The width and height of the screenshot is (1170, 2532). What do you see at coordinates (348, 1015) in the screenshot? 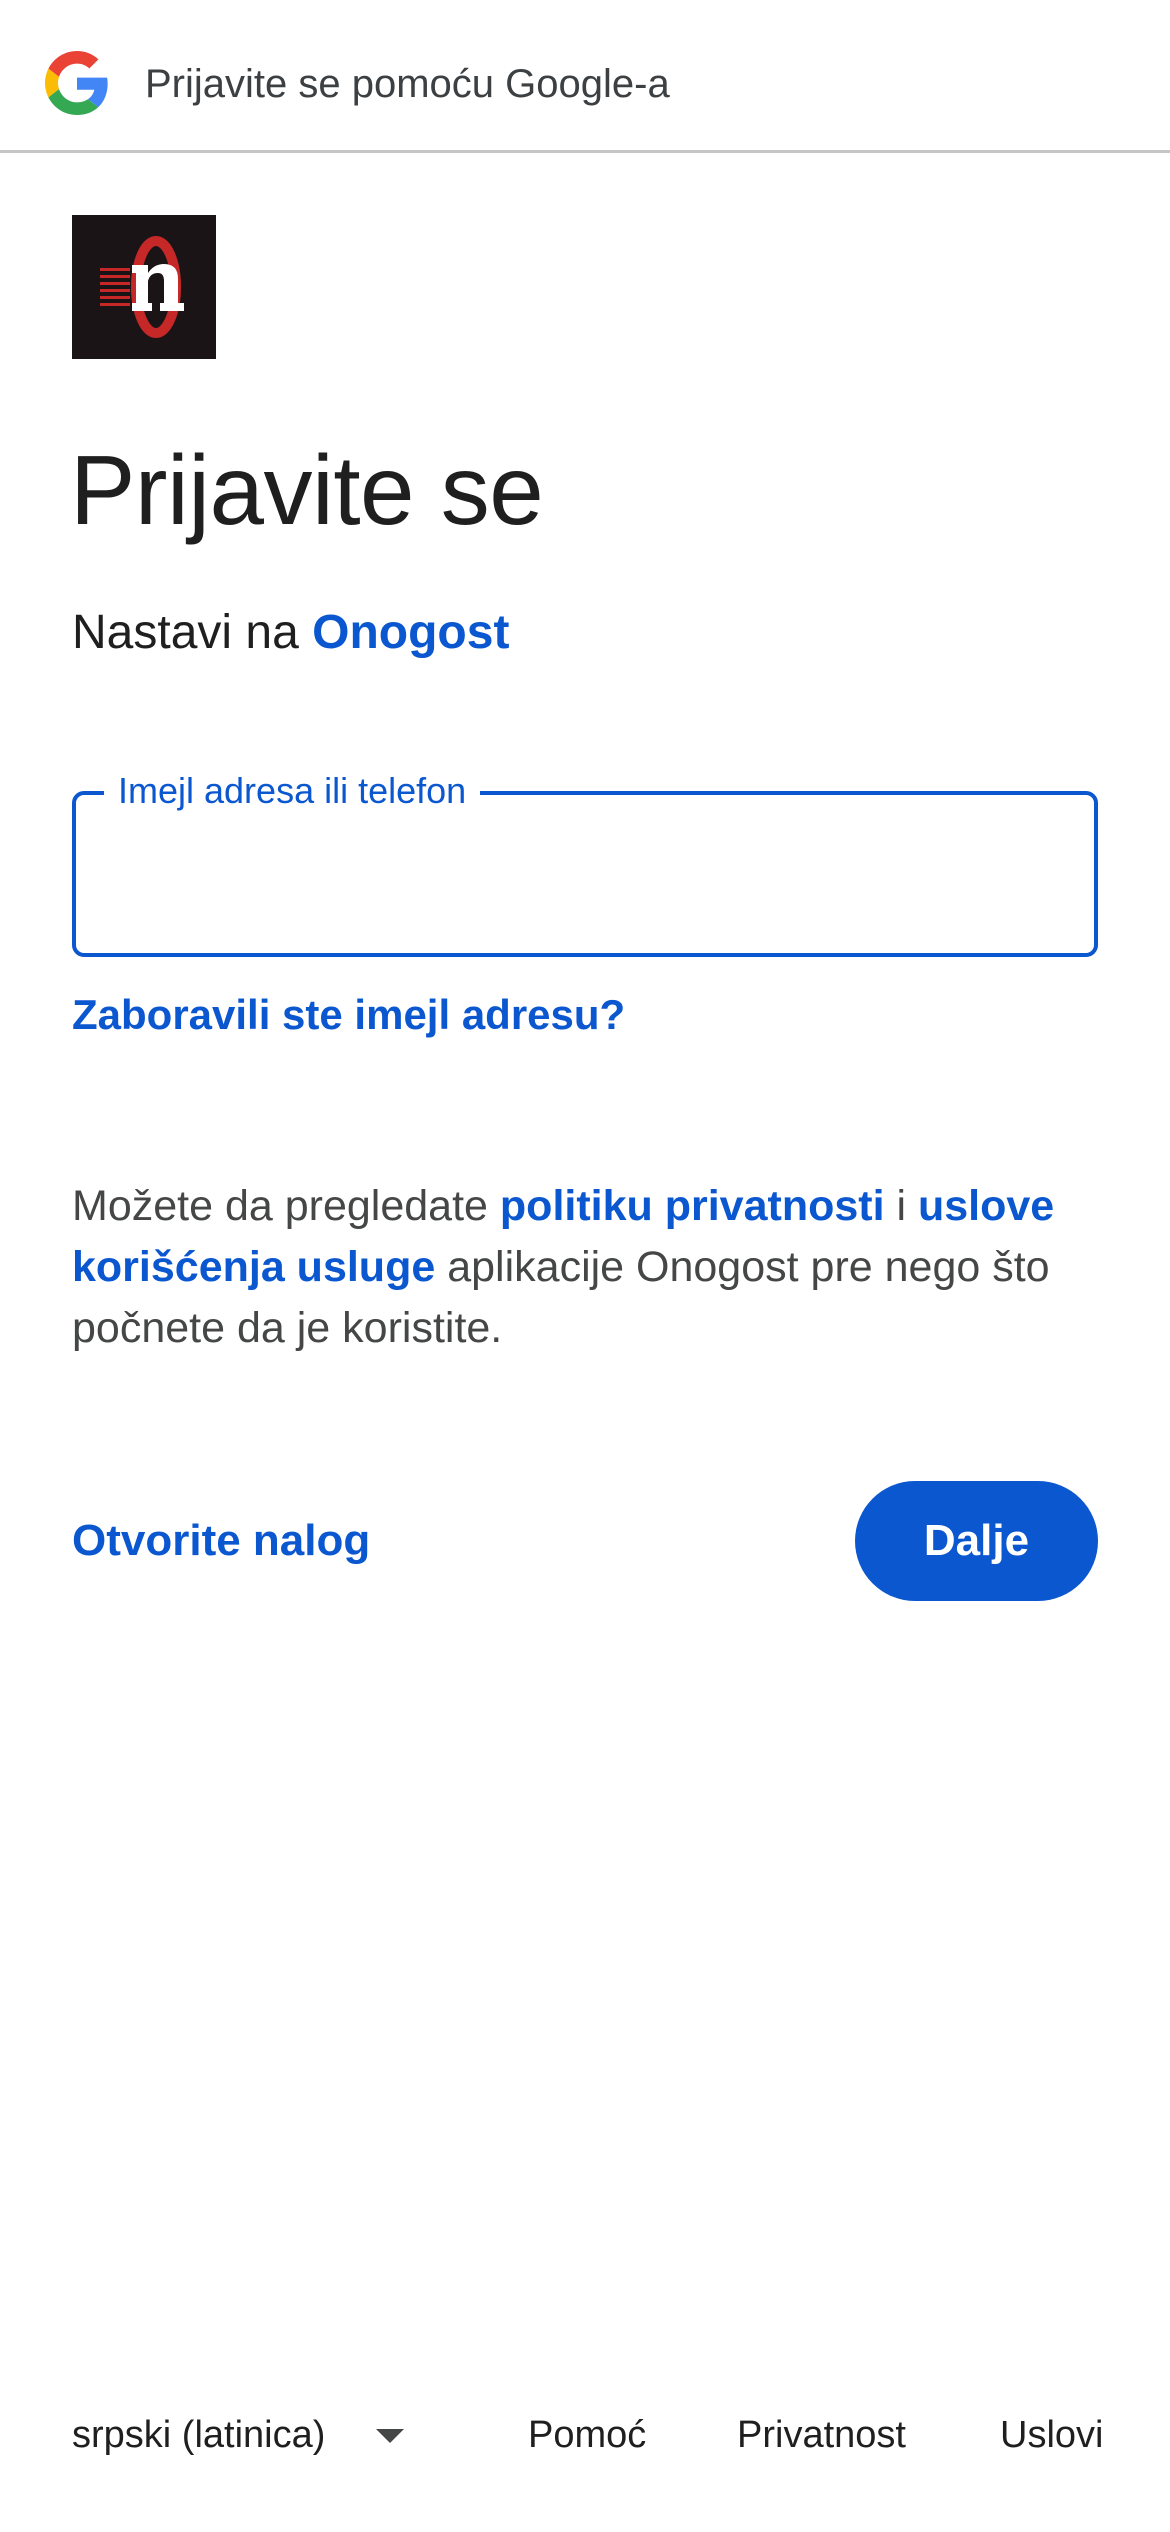
I see `forgot-email-link: Zaboravili ste imejl adresu?` at bounding box center [348, 1015].